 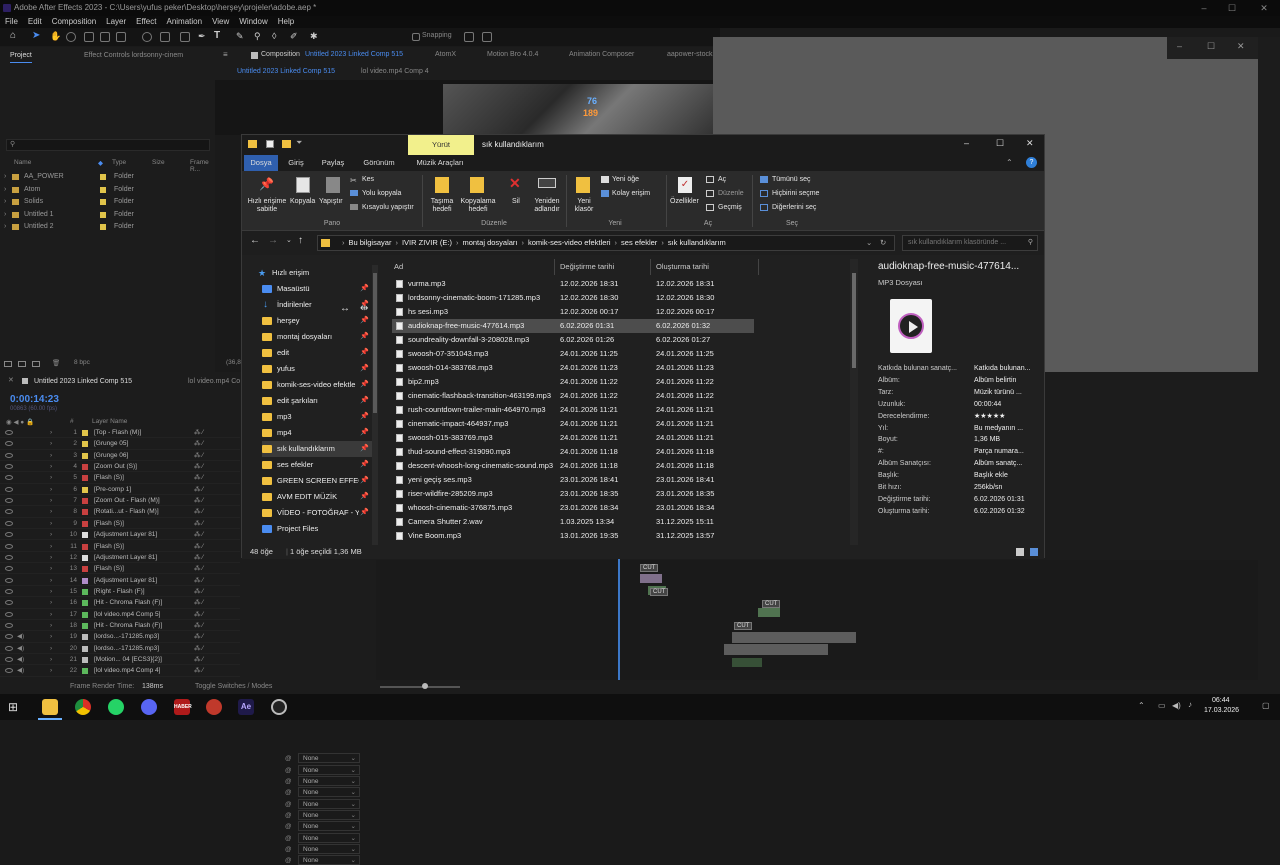 I want to click on breadcrumb-arrow-icon: ›, so click(x=343, y=242).